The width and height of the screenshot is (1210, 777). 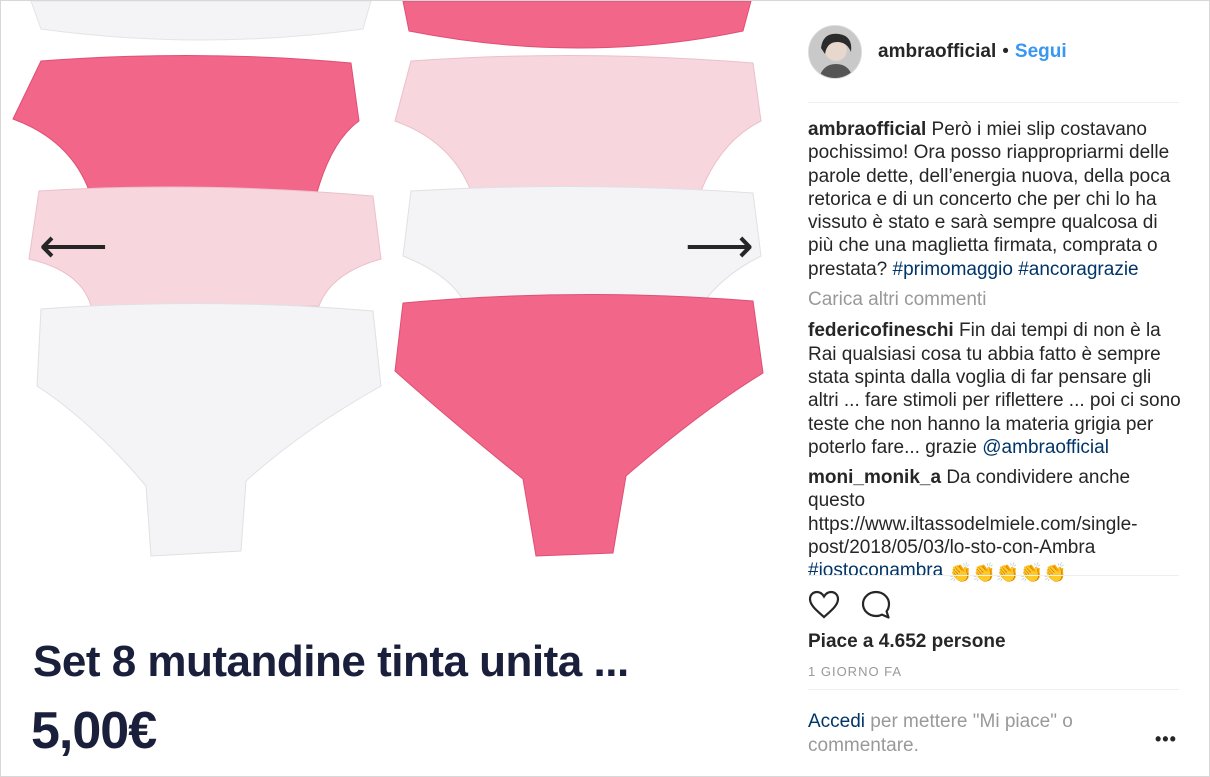 I want to click on brief-white-left, so click(x=209, y=429).